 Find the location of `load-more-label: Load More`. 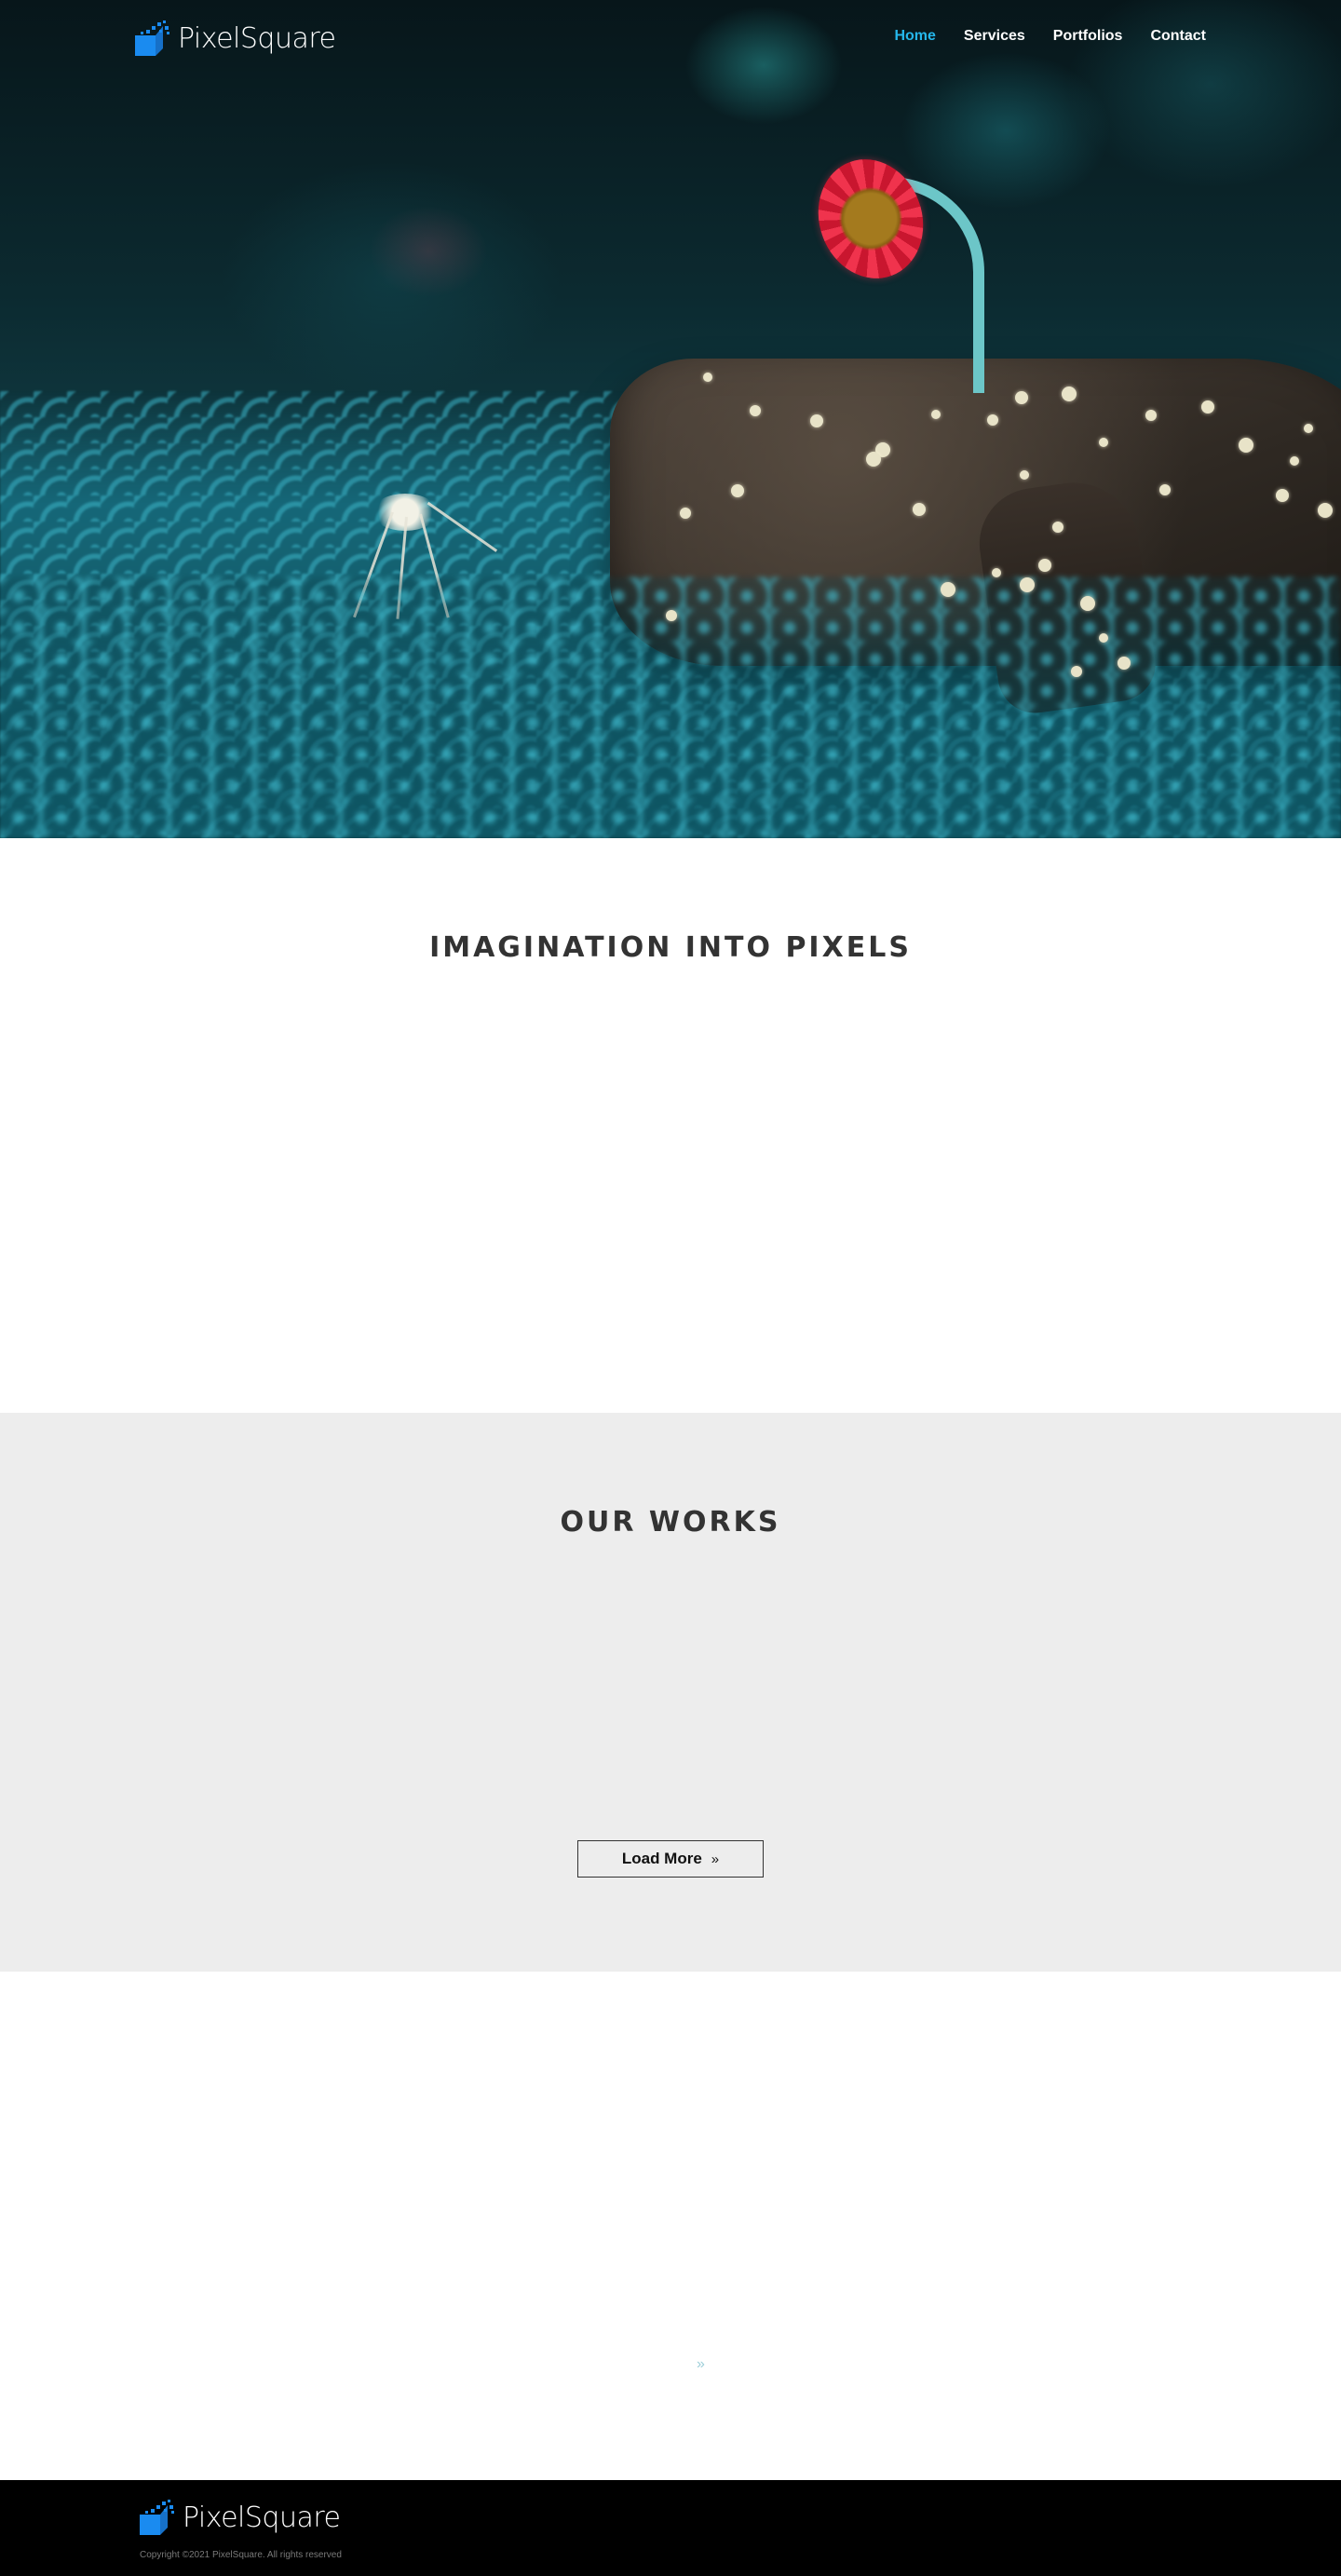

load-more-label: Load More is located at coordinates (661, 1858).